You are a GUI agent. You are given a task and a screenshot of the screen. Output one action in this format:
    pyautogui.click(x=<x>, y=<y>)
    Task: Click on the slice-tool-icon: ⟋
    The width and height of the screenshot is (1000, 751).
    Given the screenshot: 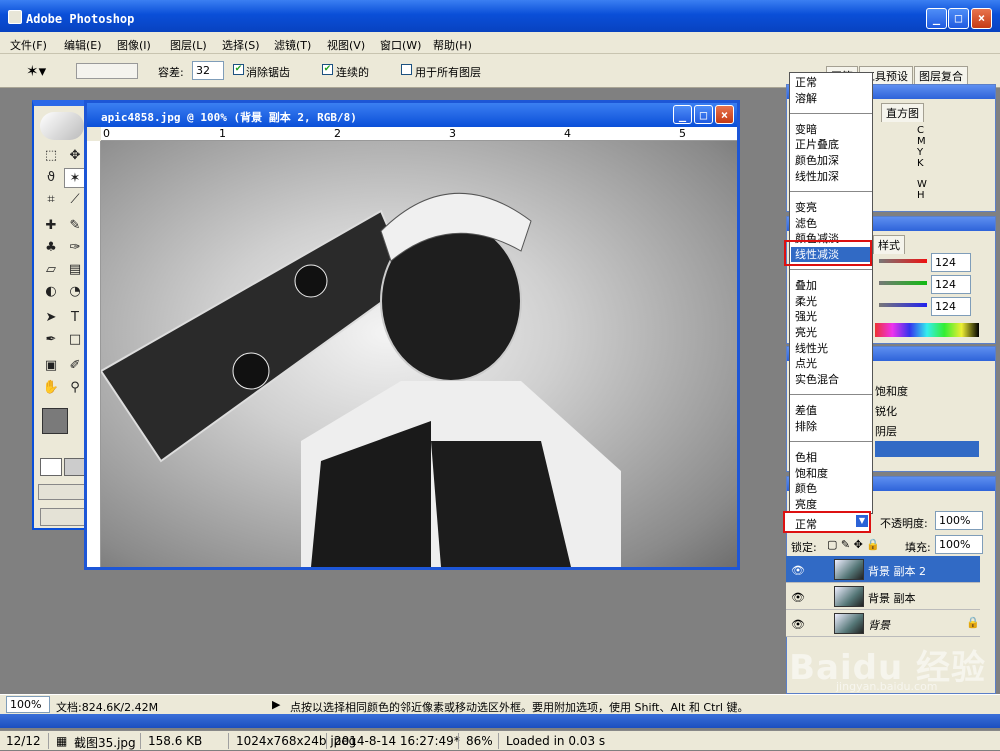 What is the action you would take?
    pyautogui.click(x=75, y=200)
    